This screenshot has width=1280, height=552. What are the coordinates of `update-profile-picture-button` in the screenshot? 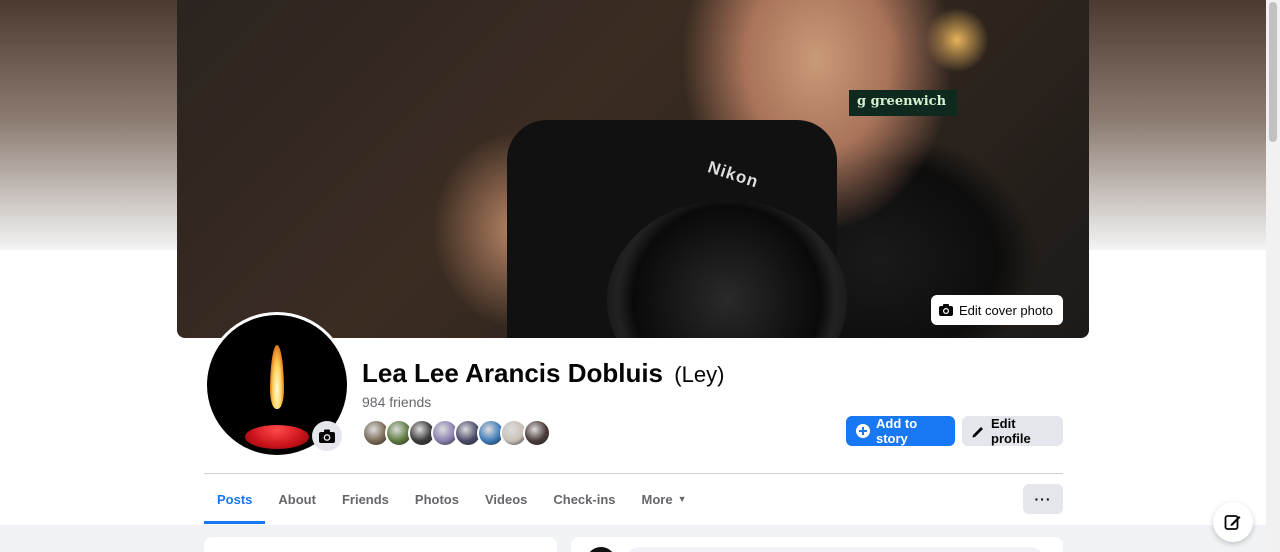 It's located at (327, 436).